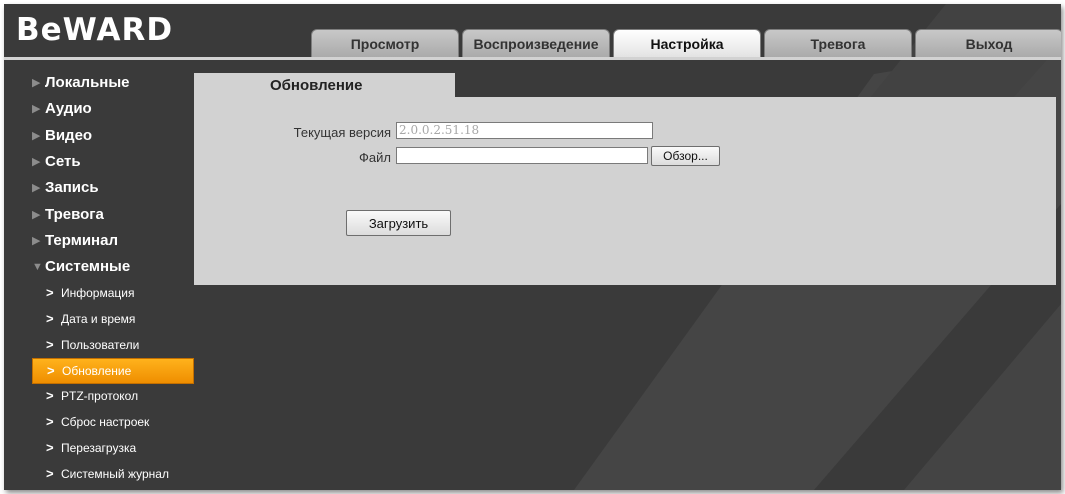 This screenshot has width=1065, height=494. Describe the element at coordinates (87, 83) in the screenshot. I see `sidebar-item-label: Локальные` at that location.